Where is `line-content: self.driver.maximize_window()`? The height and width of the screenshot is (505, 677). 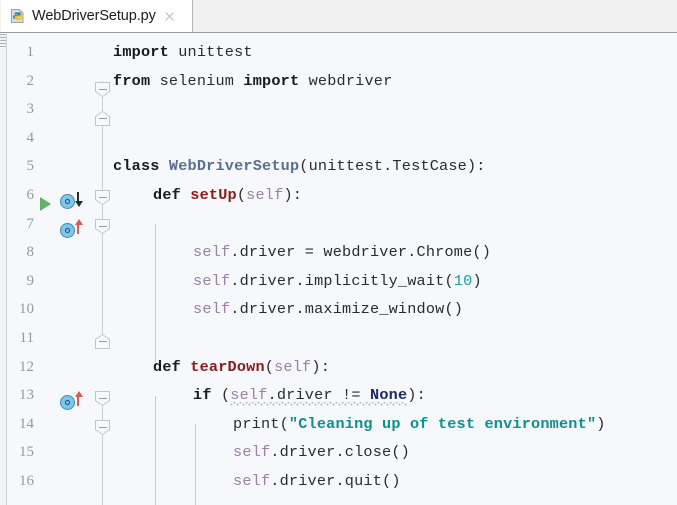
line-content: self.driver.maximize_window() is located at coordinates (328, 309).